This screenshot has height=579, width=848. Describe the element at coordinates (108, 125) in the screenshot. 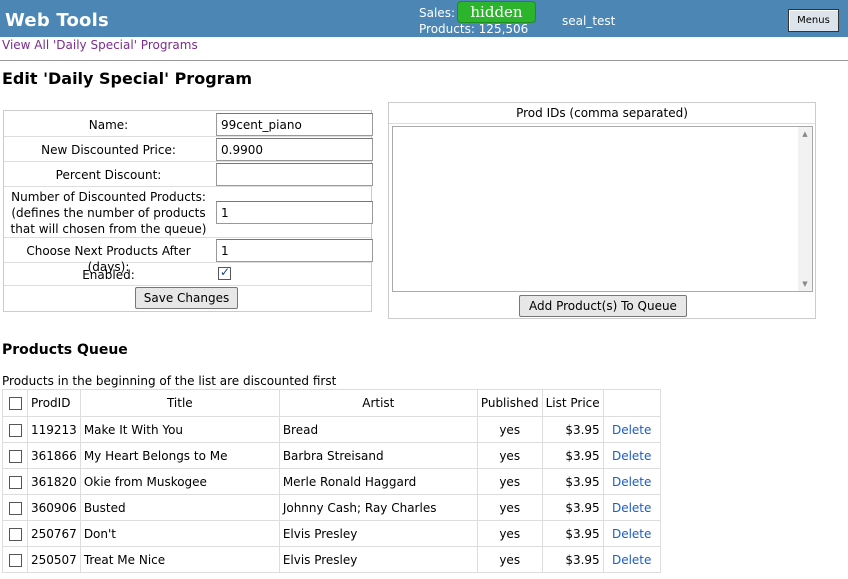

I see `name-label: Name:` at that location.